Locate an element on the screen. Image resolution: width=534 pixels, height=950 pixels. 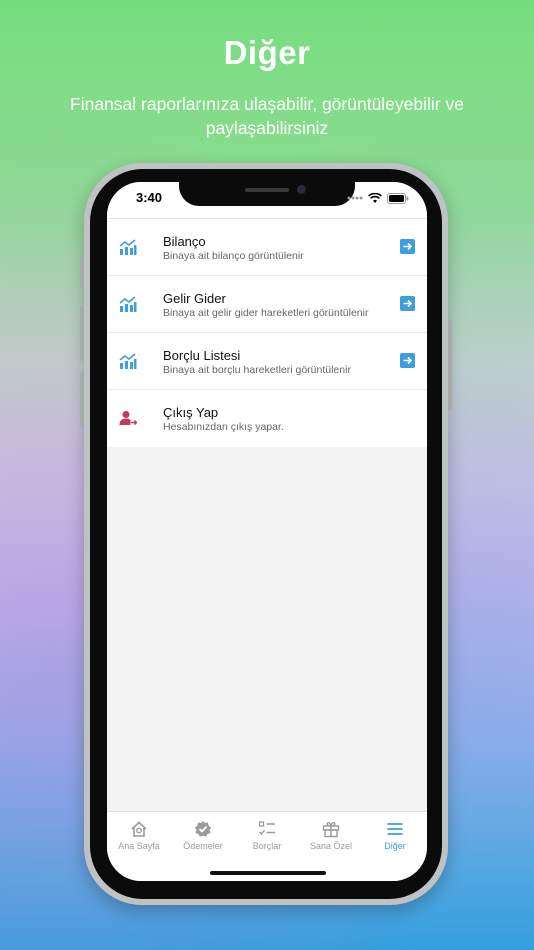
verified-badge-icon is located at coordinates (203, 829).